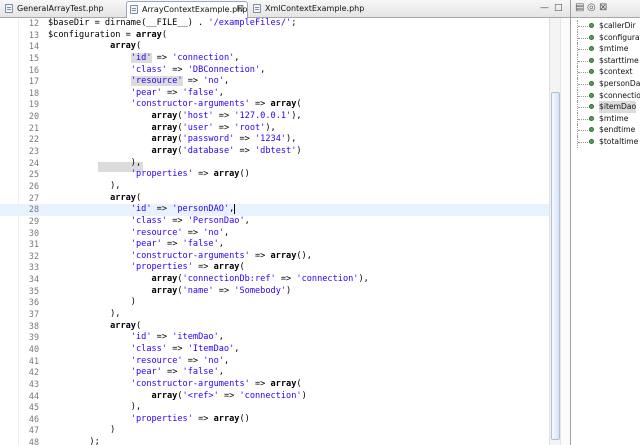  What do you see at coordinates (280, 315) in the screenshot?
I see `code-line: 37 ),` at bounding box center [280, 315].